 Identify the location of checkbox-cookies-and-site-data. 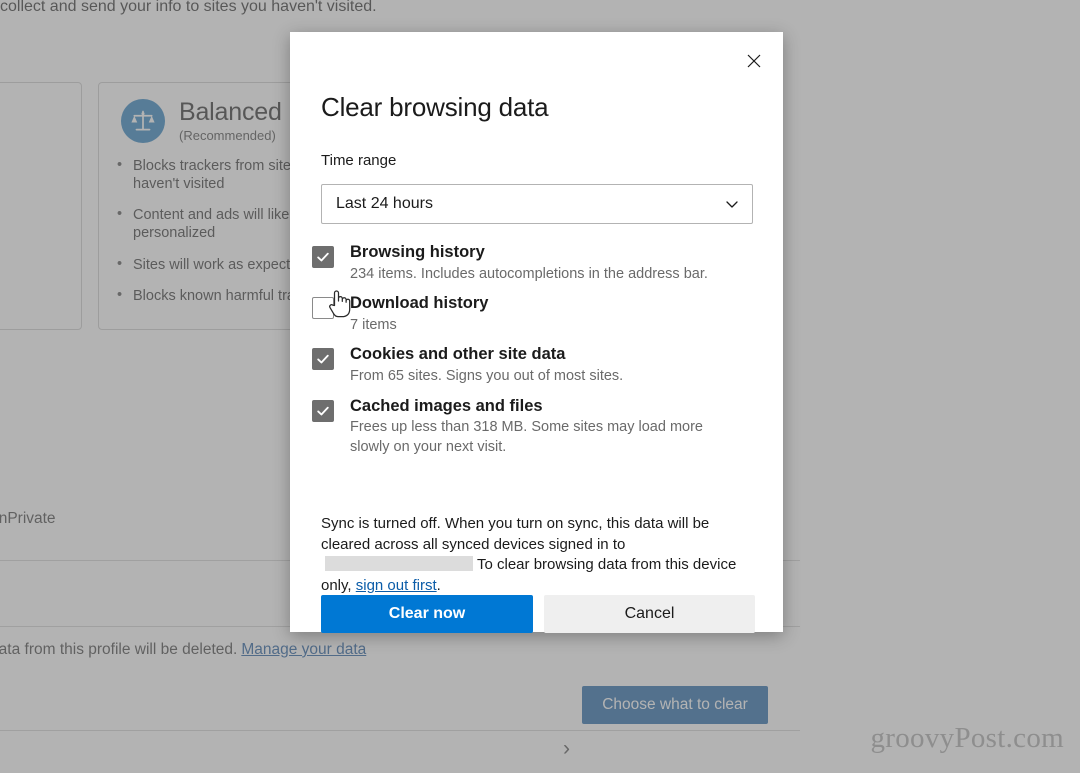
(323, 359).